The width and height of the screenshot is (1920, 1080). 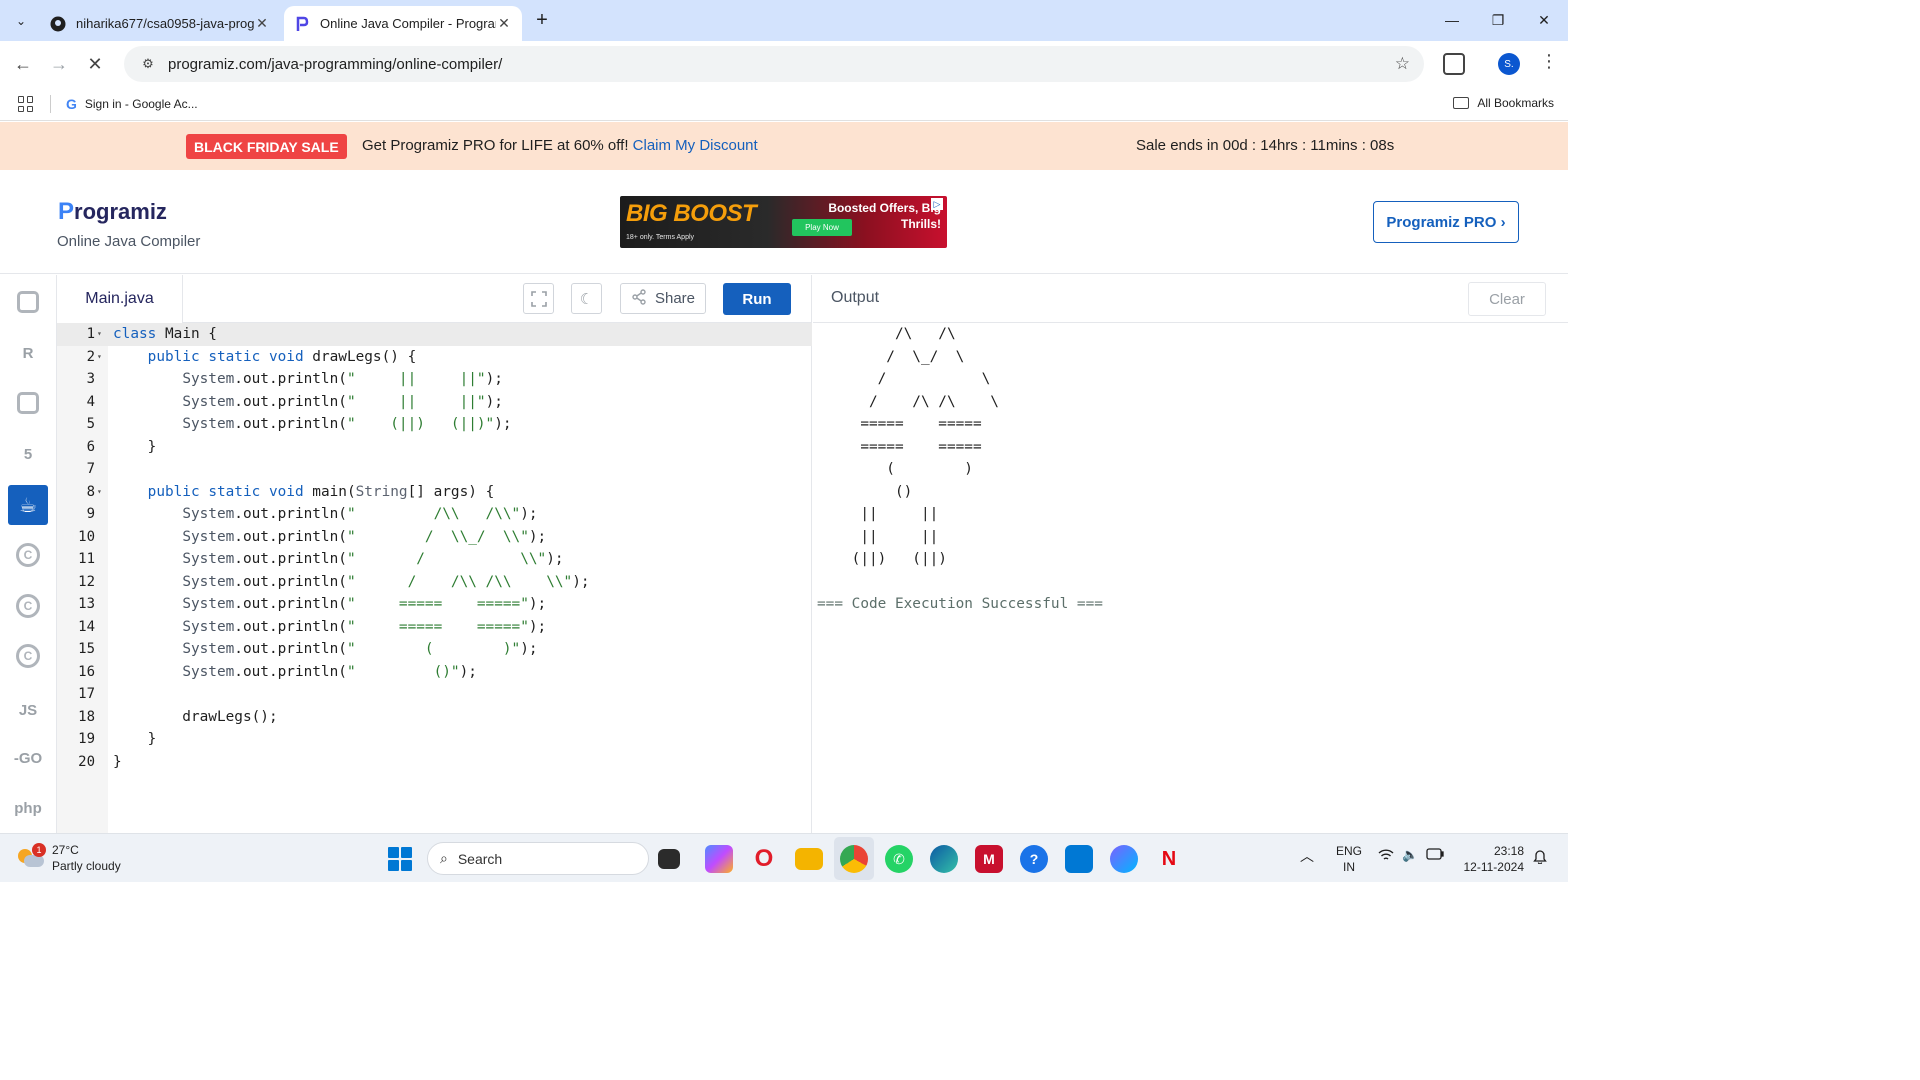 I want to click on java-language-icon: ☕, so click(x=28, y=505).